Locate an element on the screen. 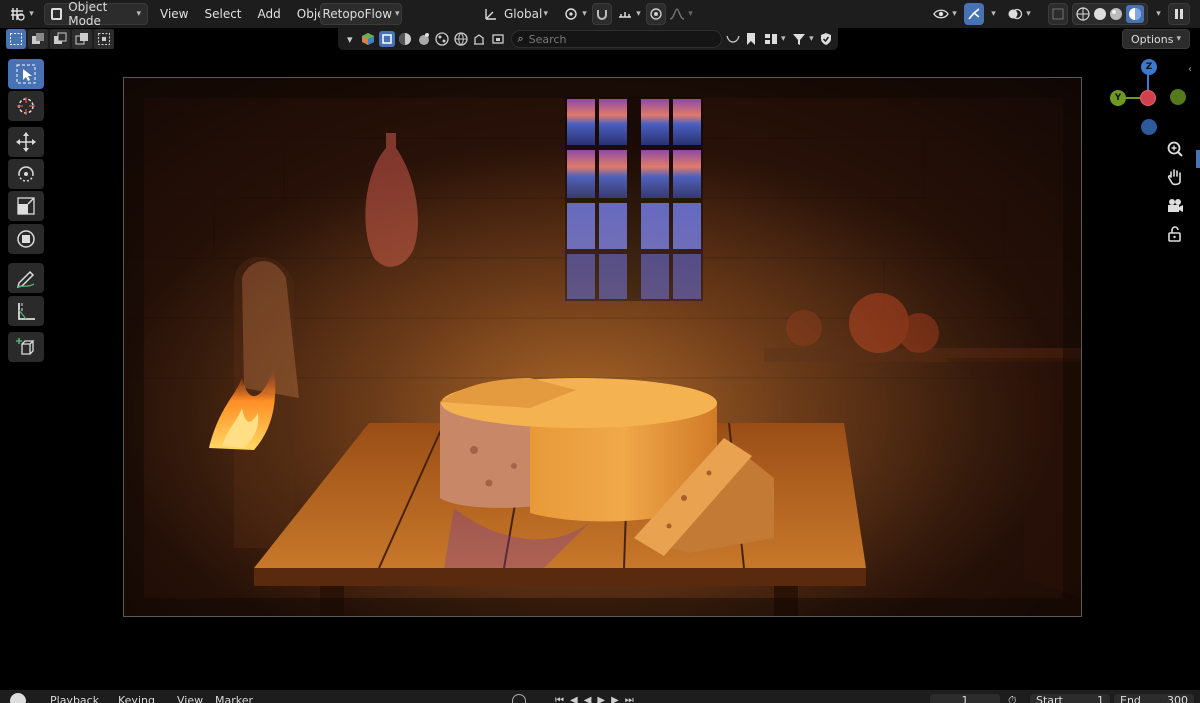 This screenshot has width=1200, height=703. ruler-icon is located at coordinates (26, 311).